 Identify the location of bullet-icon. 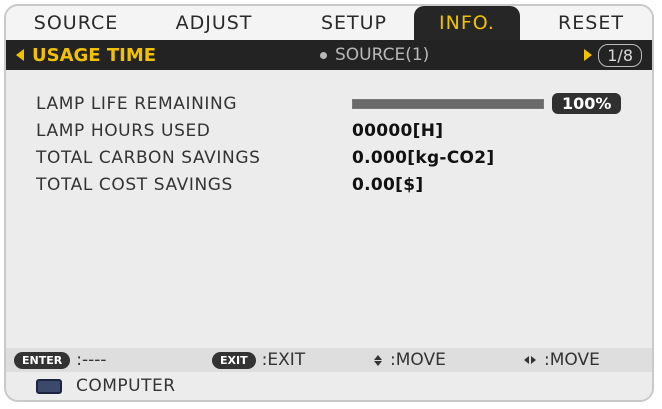
(323, 55).